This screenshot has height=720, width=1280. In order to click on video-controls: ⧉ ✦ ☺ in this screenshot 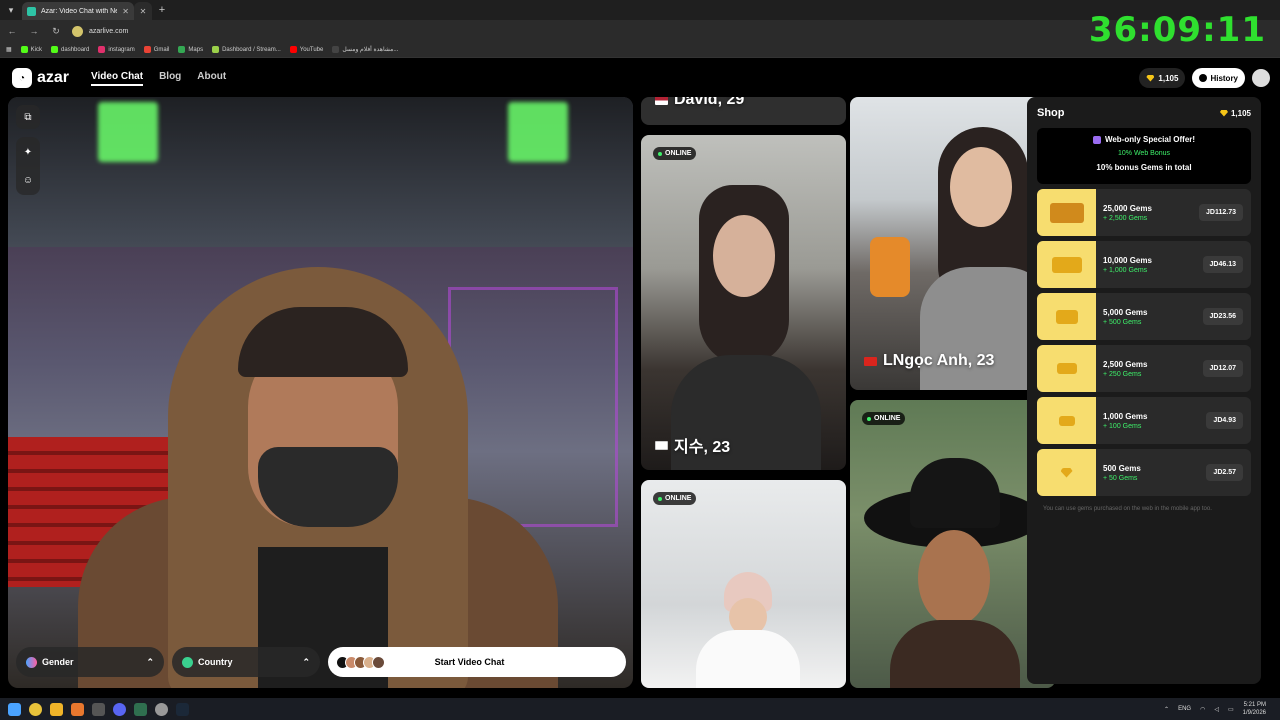, I will do `click(28, 150)`.